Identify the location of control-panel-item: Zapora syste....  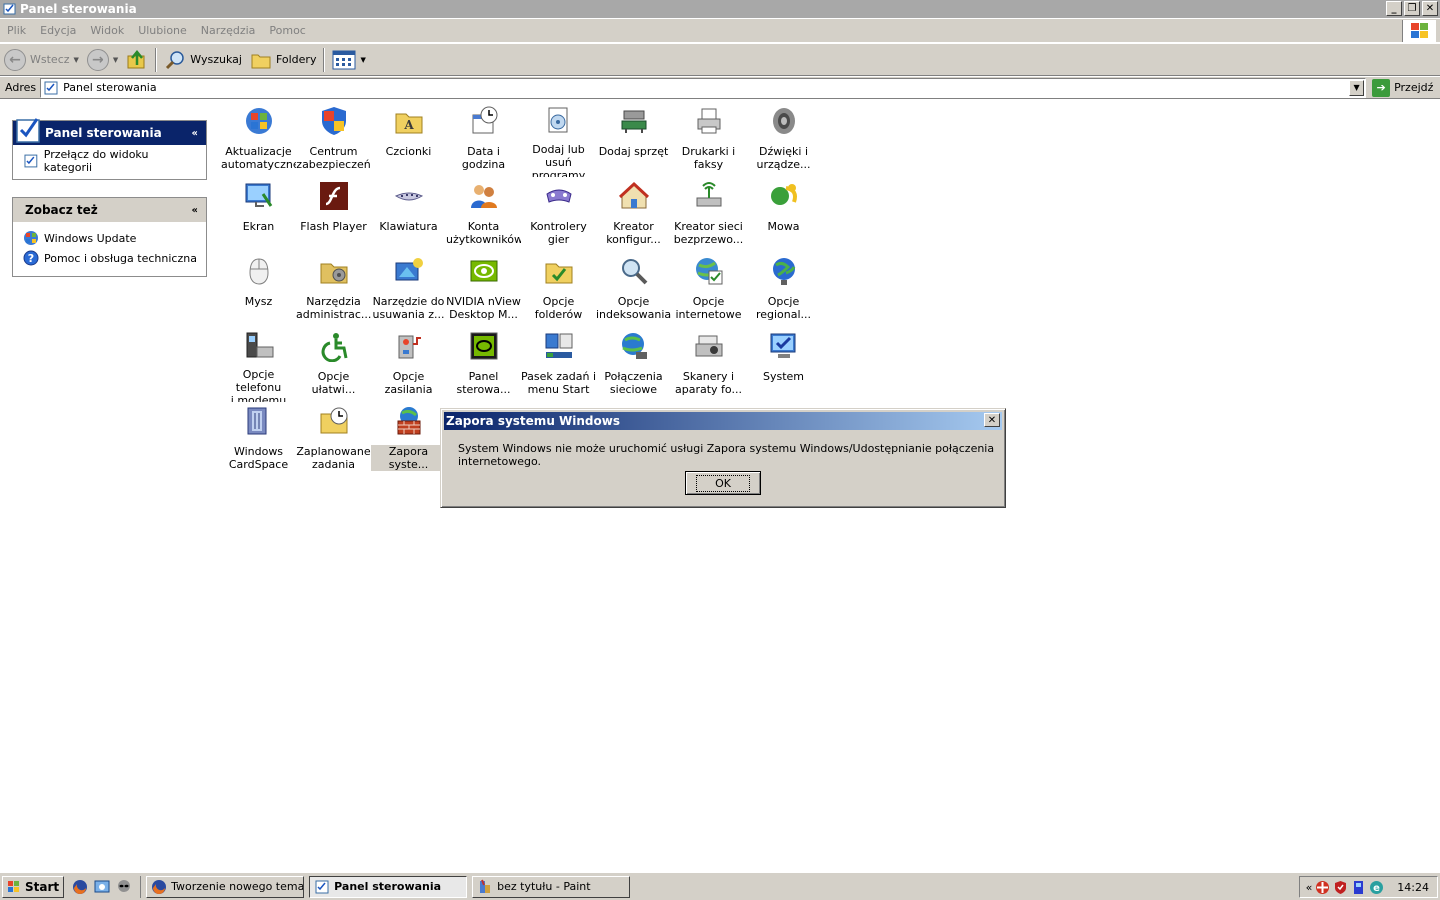
(408, 439).